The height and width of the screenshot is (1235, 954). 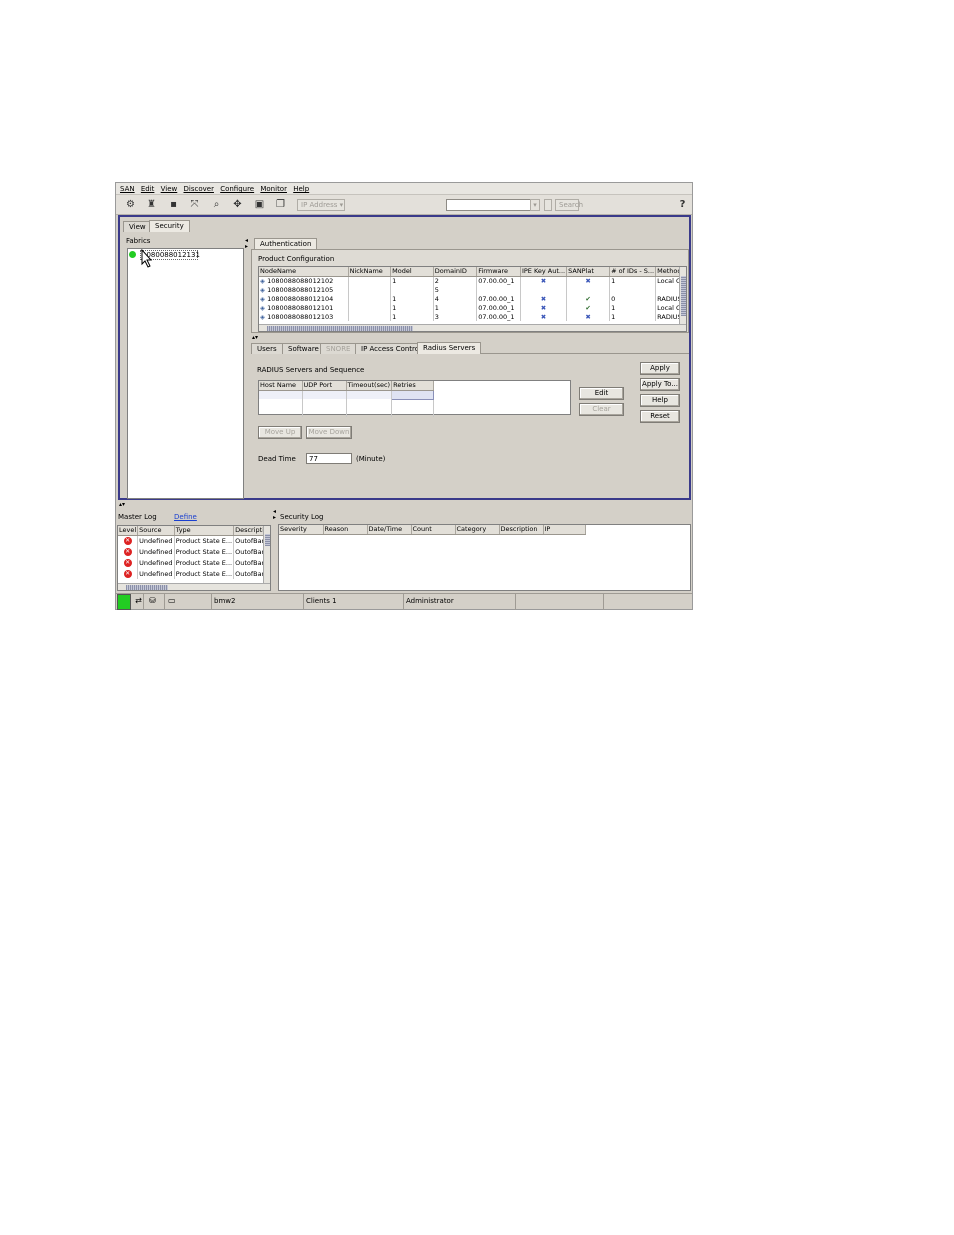 I want to click on copy-icon: ❐, so click(x=280, y=205).